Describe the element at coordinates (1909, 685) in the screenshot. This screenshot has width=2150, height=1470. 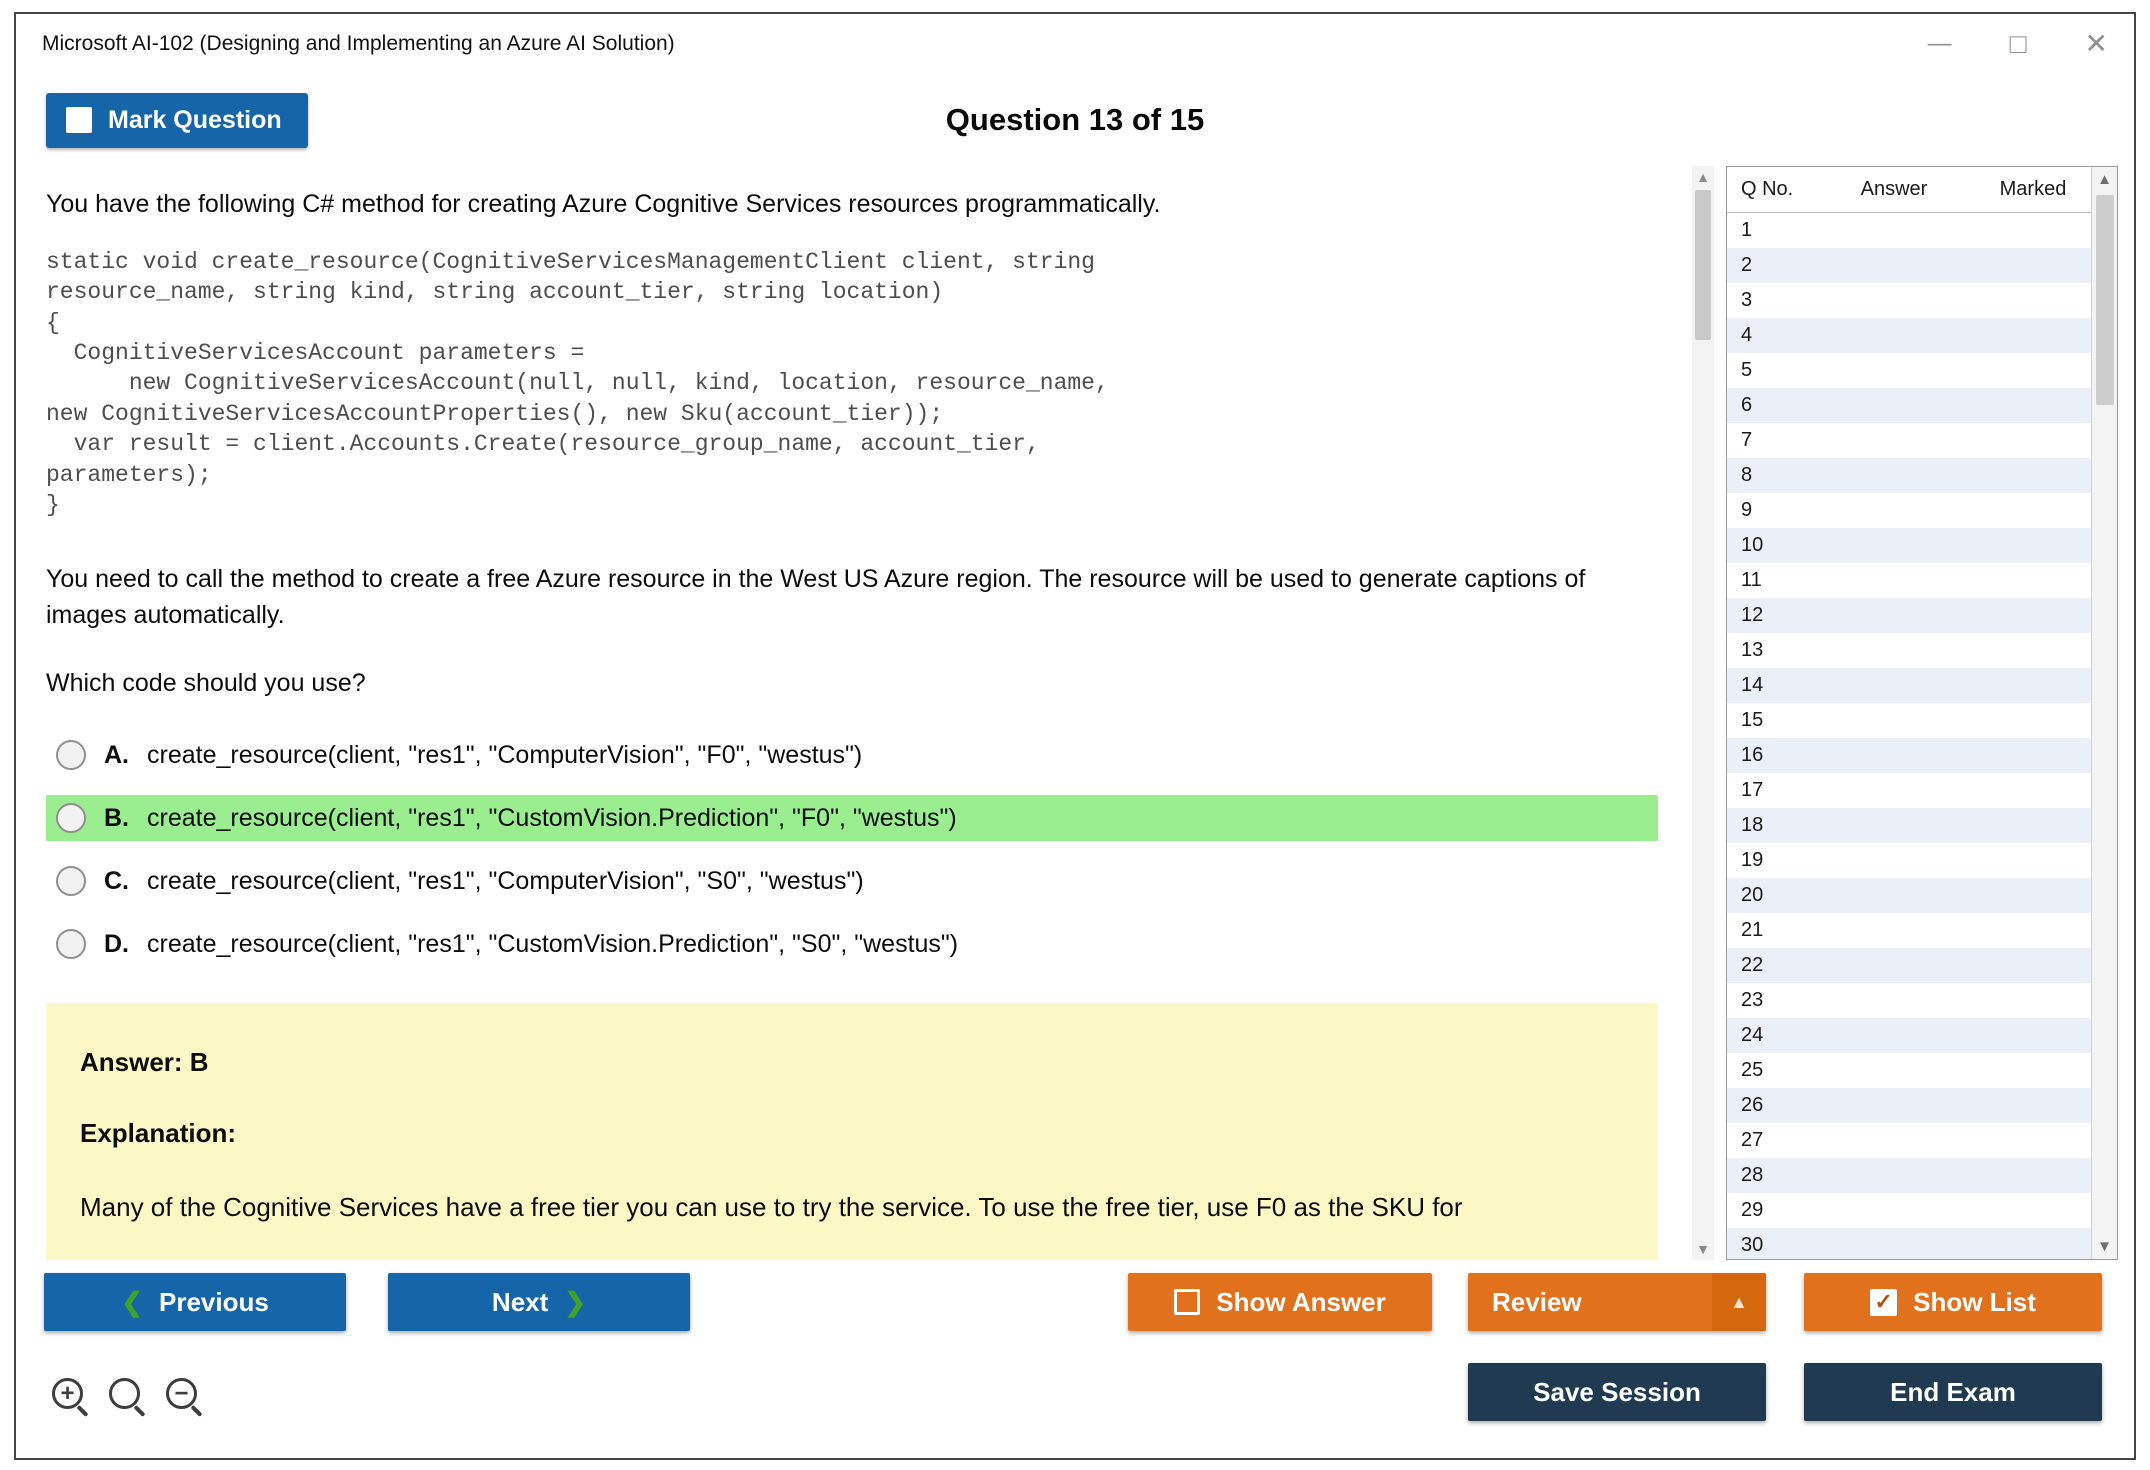
I see `question-list-row: 14` at that location.